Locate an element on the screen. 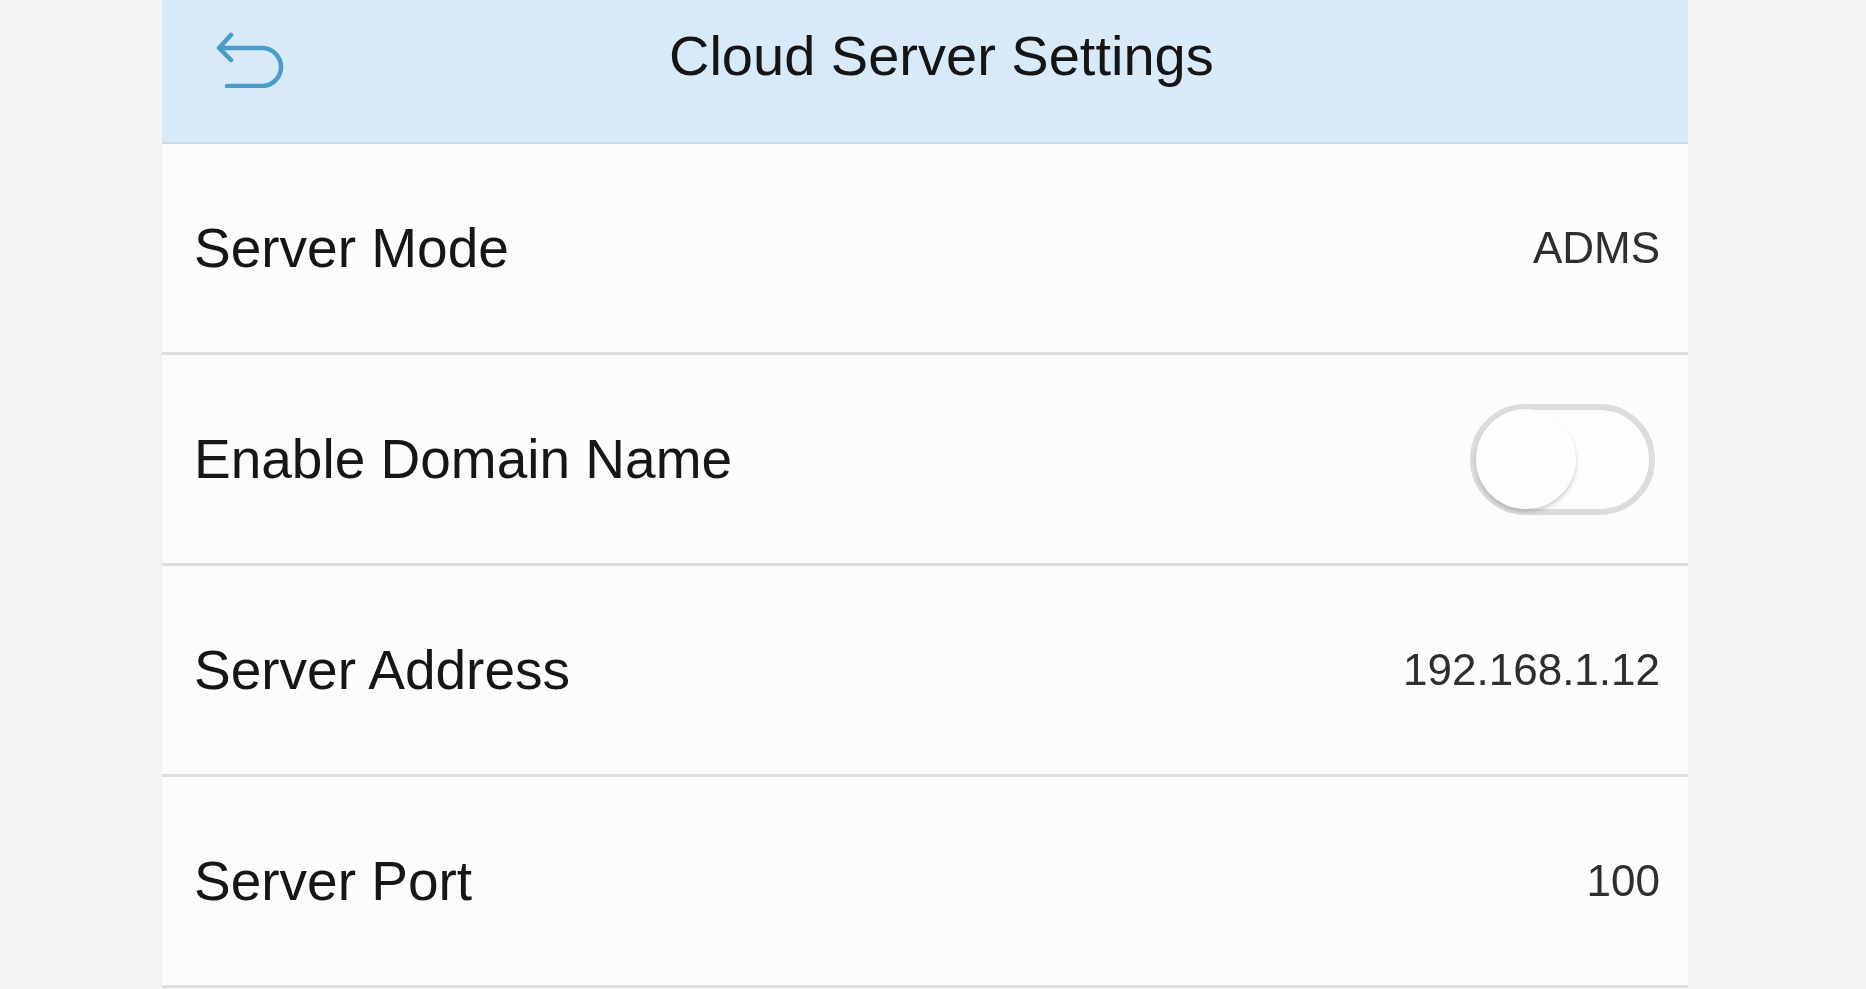 This screenshot has width=1866, height=989. setting-label: Enable Domain Name is located at coordinates (463, 459).